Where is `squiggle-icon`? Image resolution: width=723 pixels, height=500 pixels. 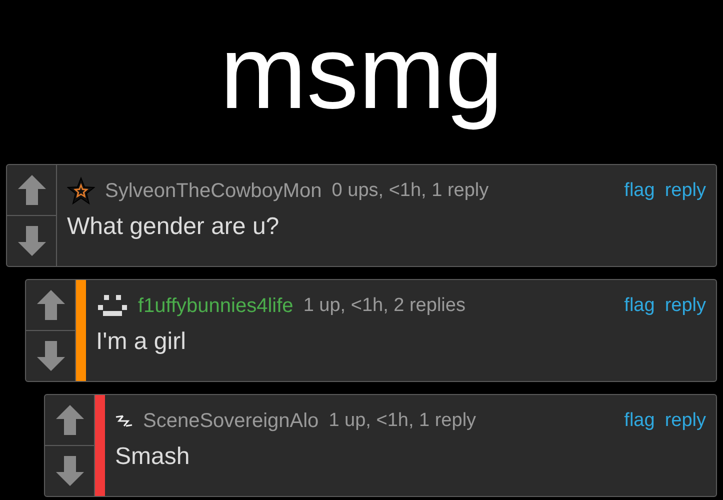 squiggle-icon is located at coordinates (124, 421).